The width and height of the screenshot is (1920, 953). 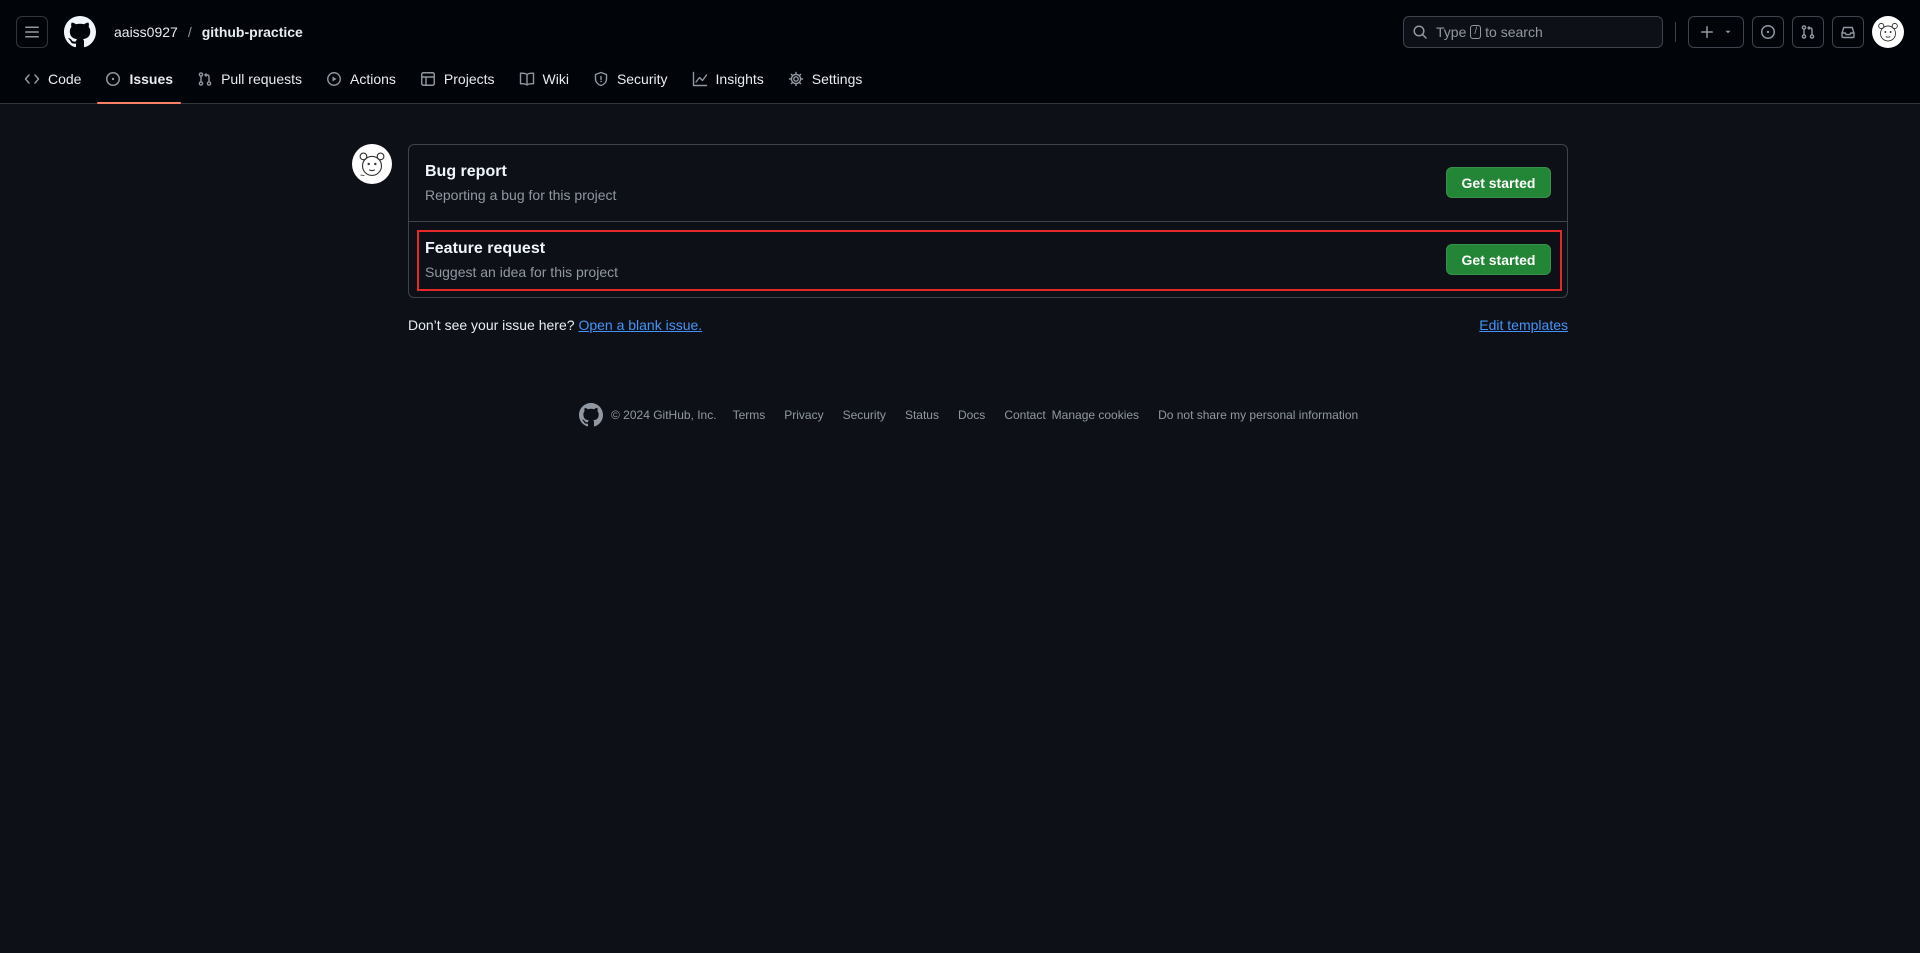 I want to click on search-icon, so click(x=1420, y=32).